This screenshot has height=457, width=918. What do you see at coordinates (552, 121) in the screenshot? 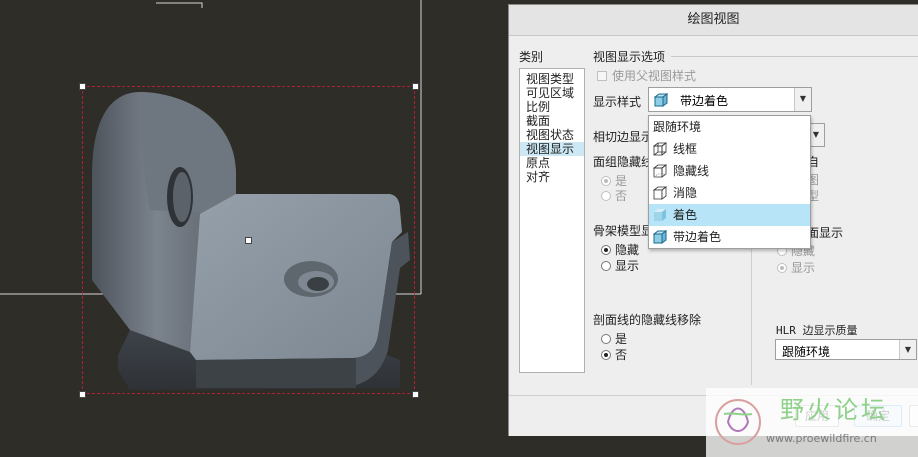
I see `category-item-section: 截面` at bounding box center [552, 121].